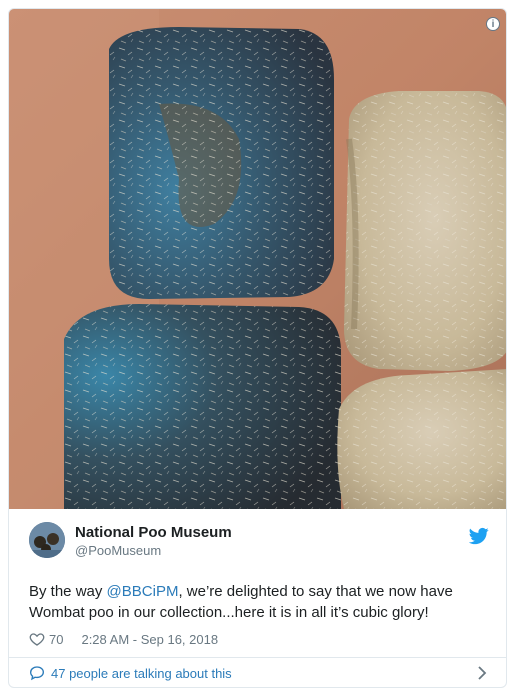 This screenshot has height=699, width=517. What do you see at coordinates (482, 673) in the screenshot?
I see `chevron-right-icon` at bounding box center [482, 673].